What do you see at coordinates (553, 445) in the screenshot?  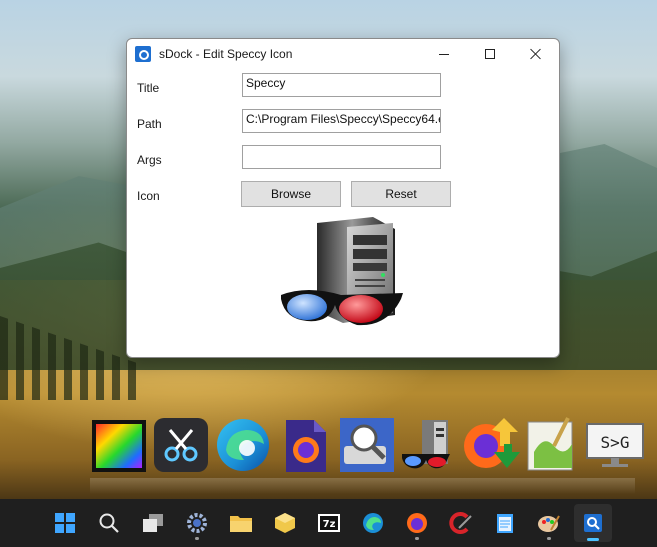 I see `notepad-plus-plus-icon` at bounding box center [553, 445].